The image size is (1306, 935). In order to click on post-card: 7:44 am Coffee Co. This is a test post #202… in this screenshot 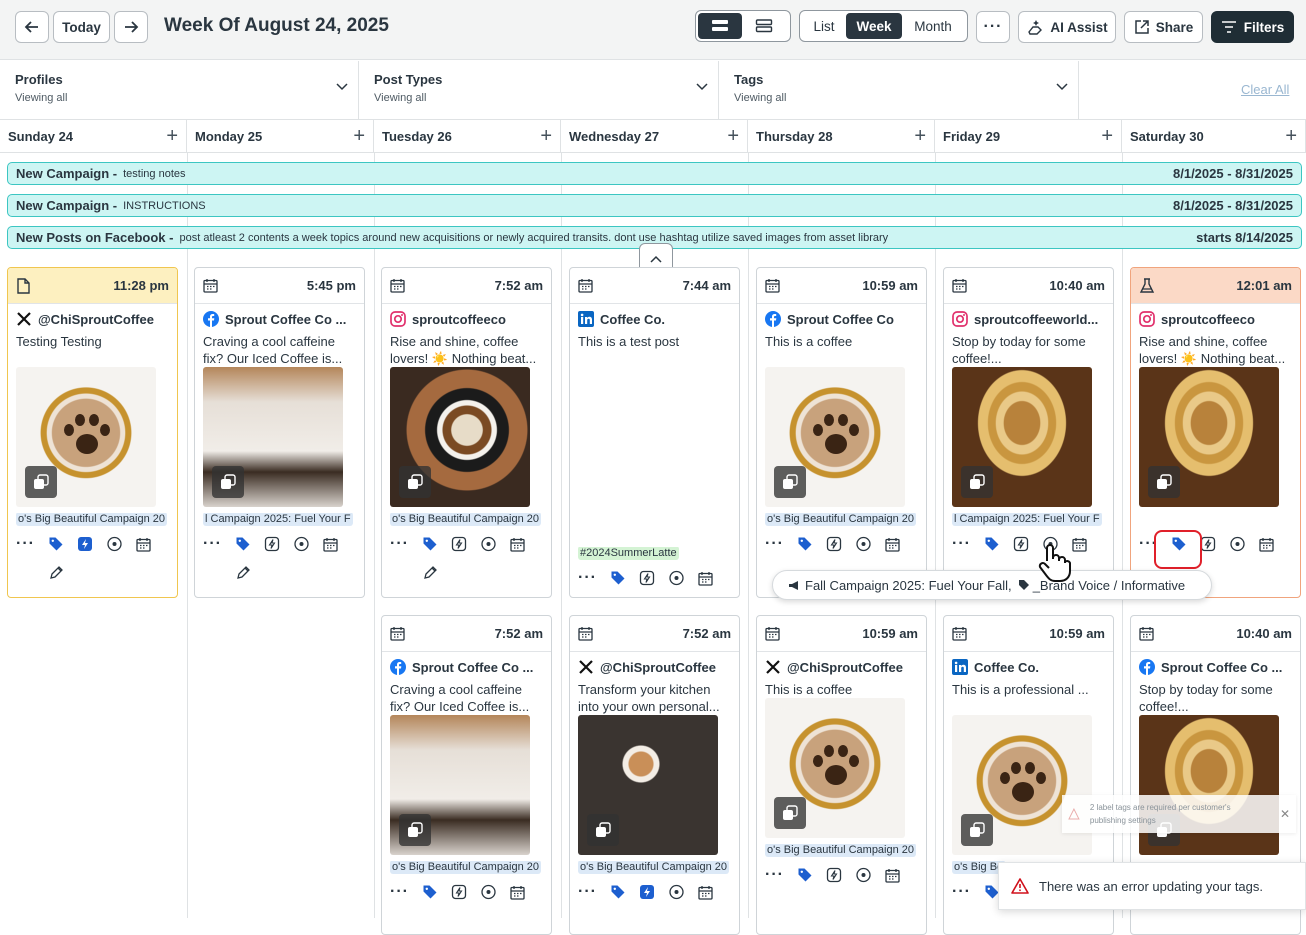, I will do `click(654, 432)`.